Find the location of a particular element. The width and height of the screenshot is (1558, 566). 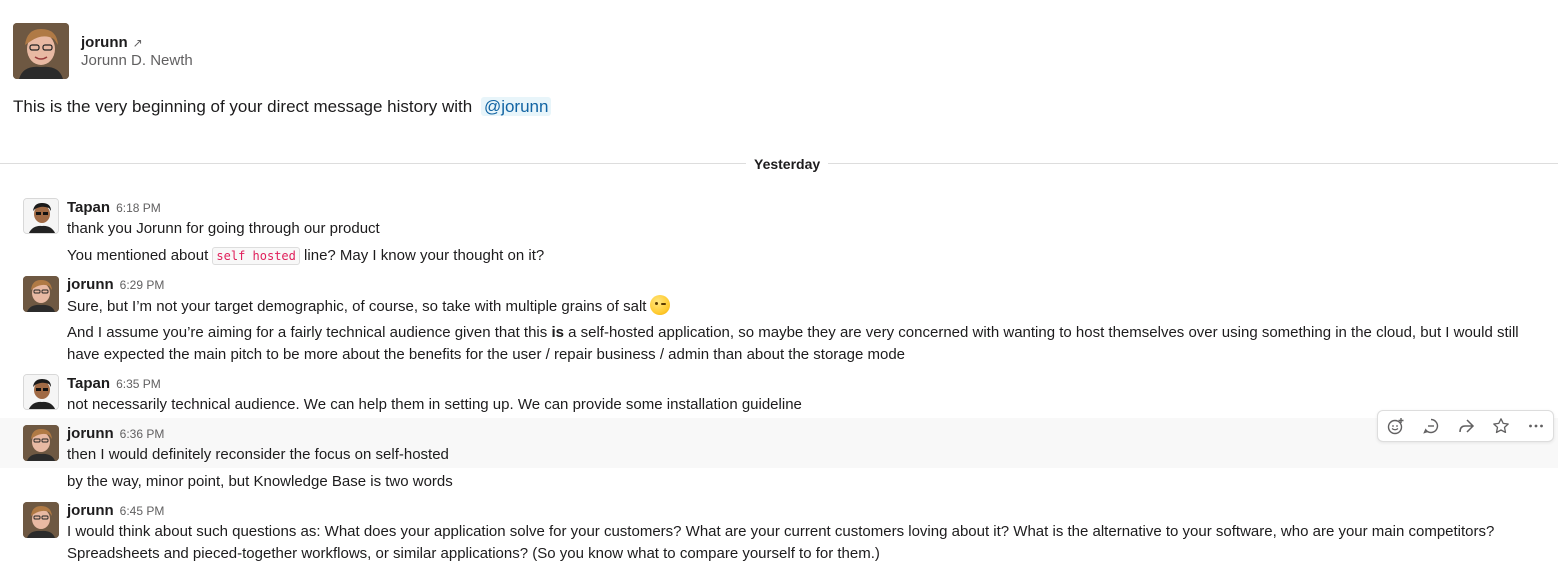

text-segment: You mentioned about is located at coordinates (140, 255).